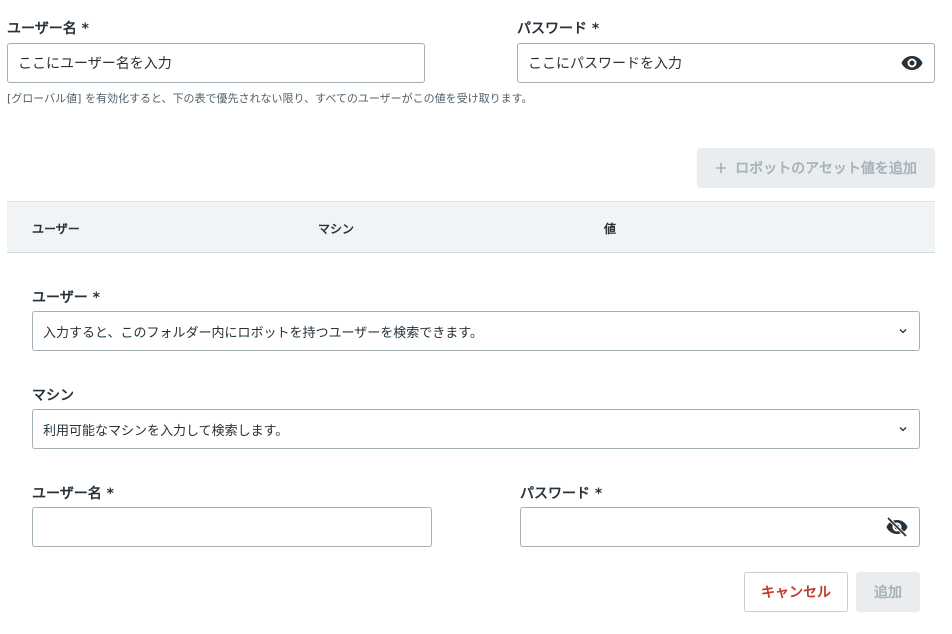  What do you see at coordinates (610, 229) in the screenshot?
I see `column-header-value: 値` at bounding box center [610, 229].